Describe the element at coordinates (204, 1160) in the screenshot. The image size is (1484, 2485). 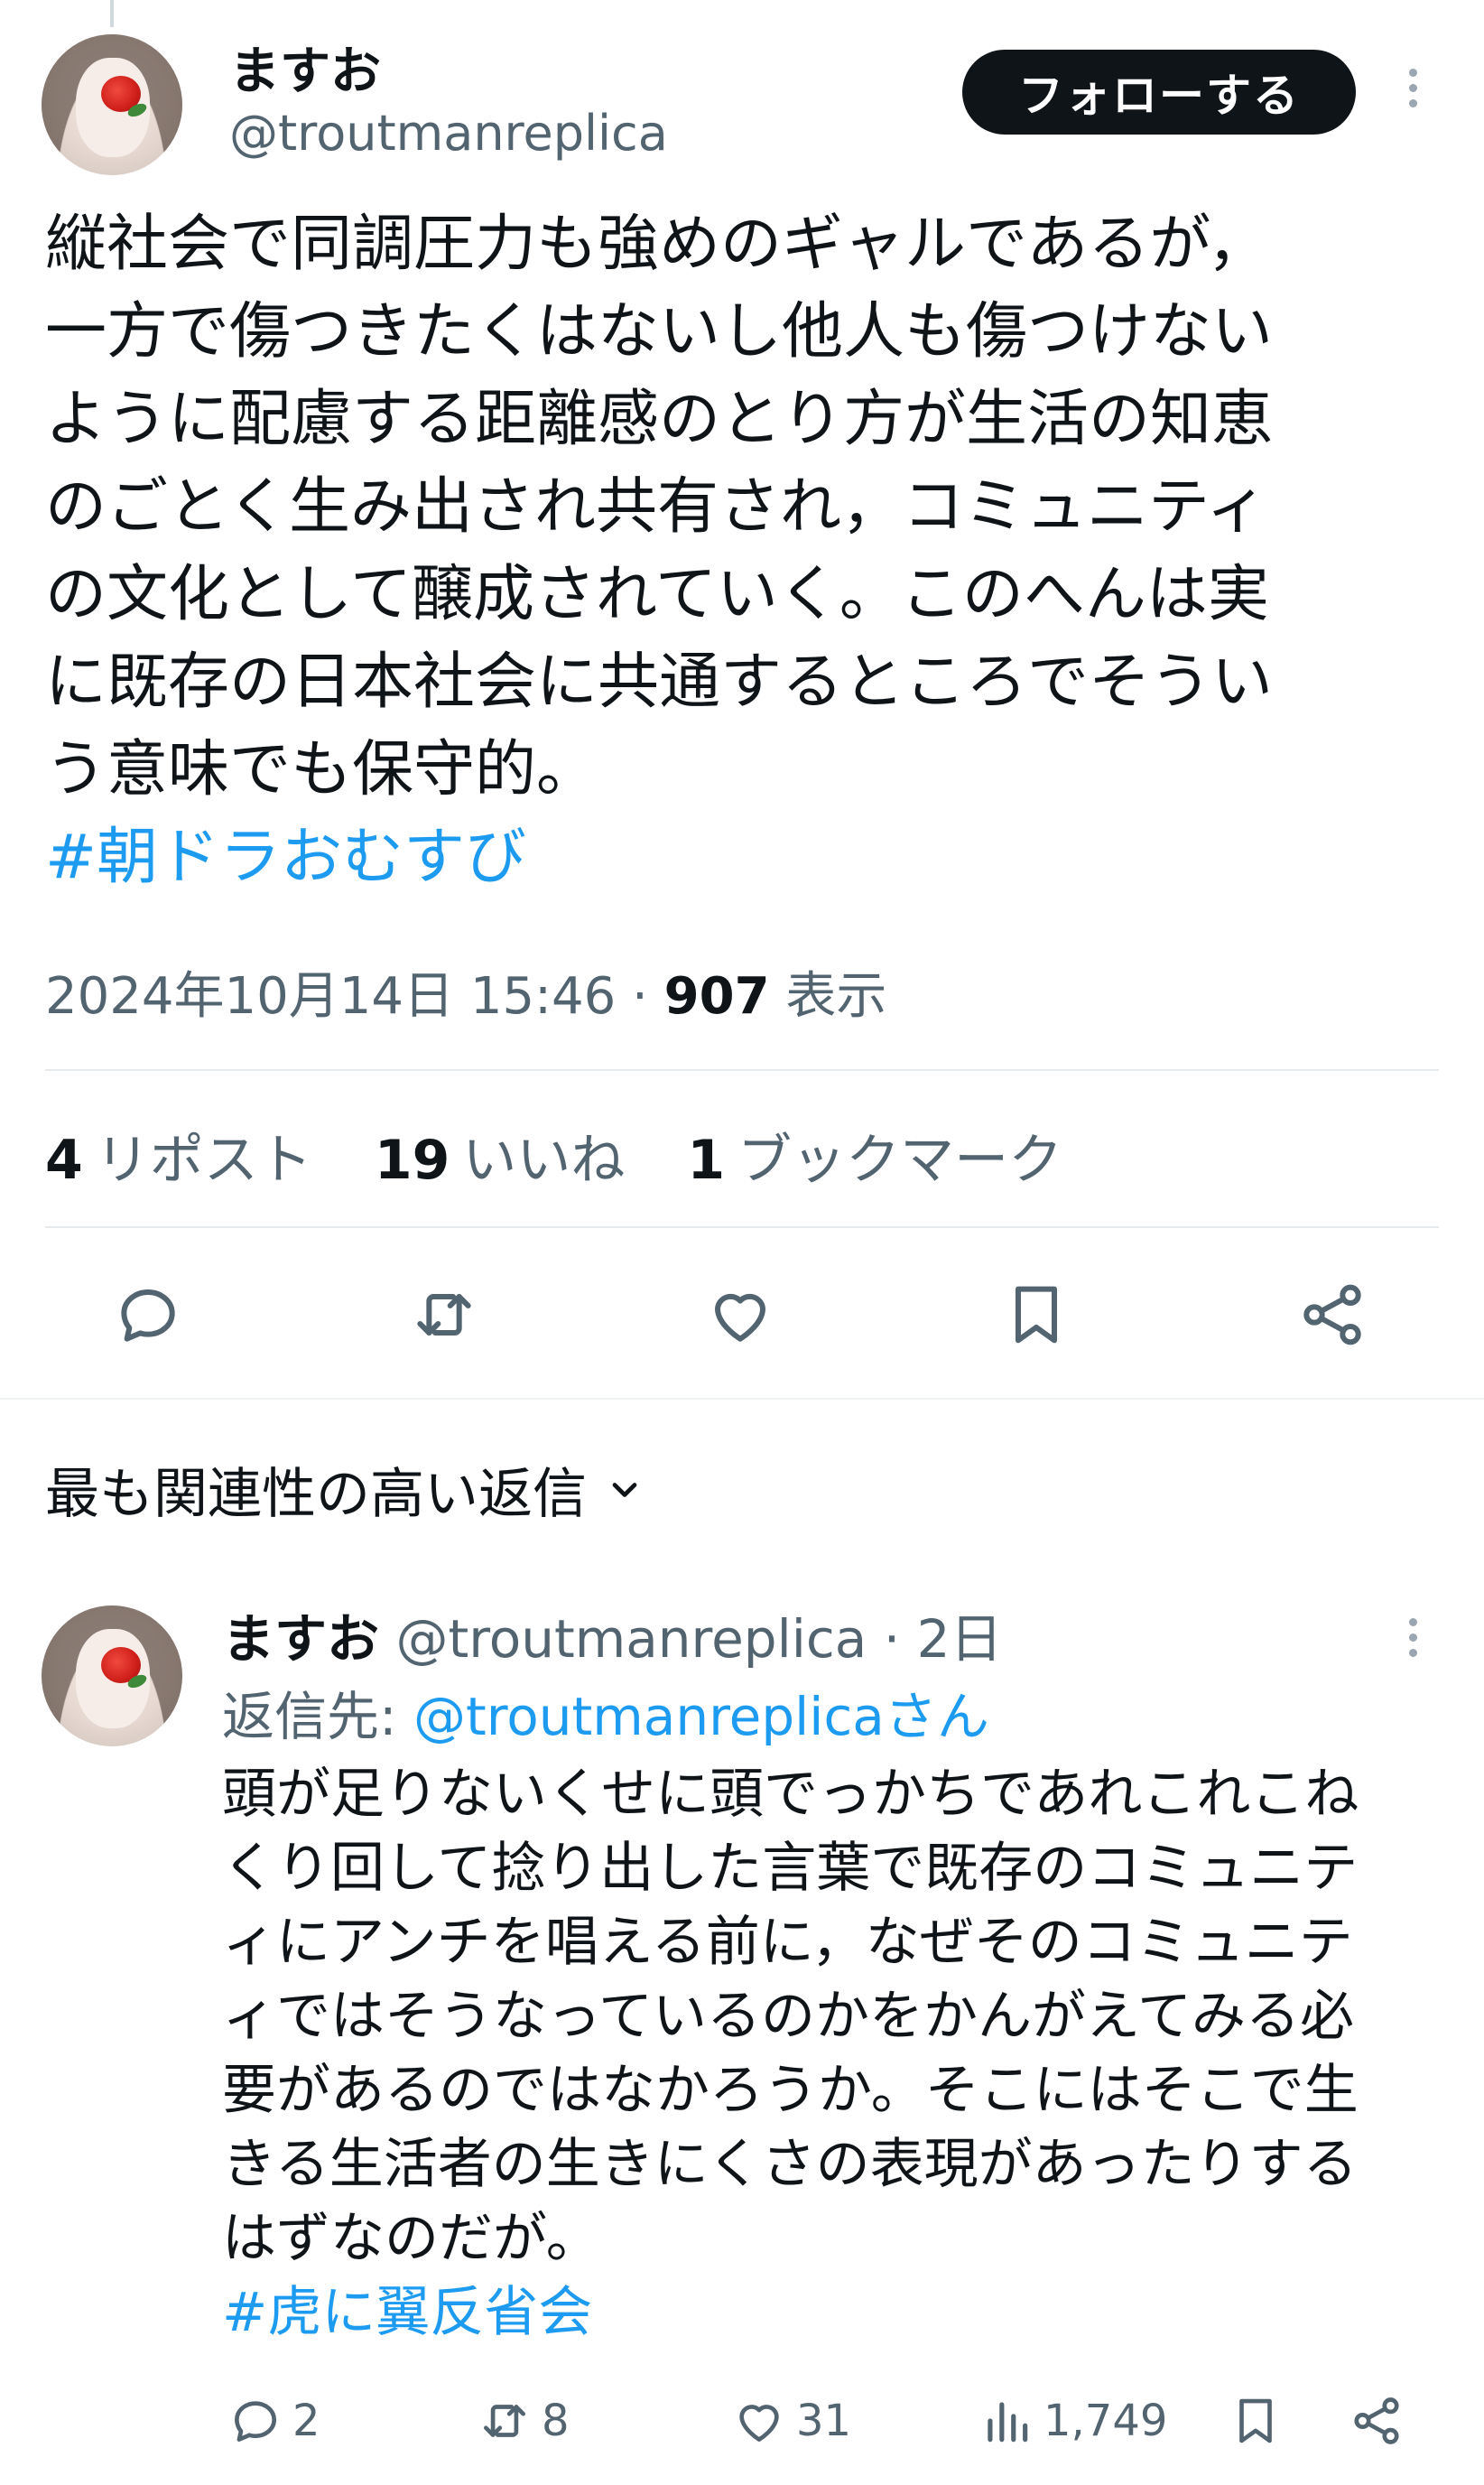
I see `reposts-label: リポスト` at that location.